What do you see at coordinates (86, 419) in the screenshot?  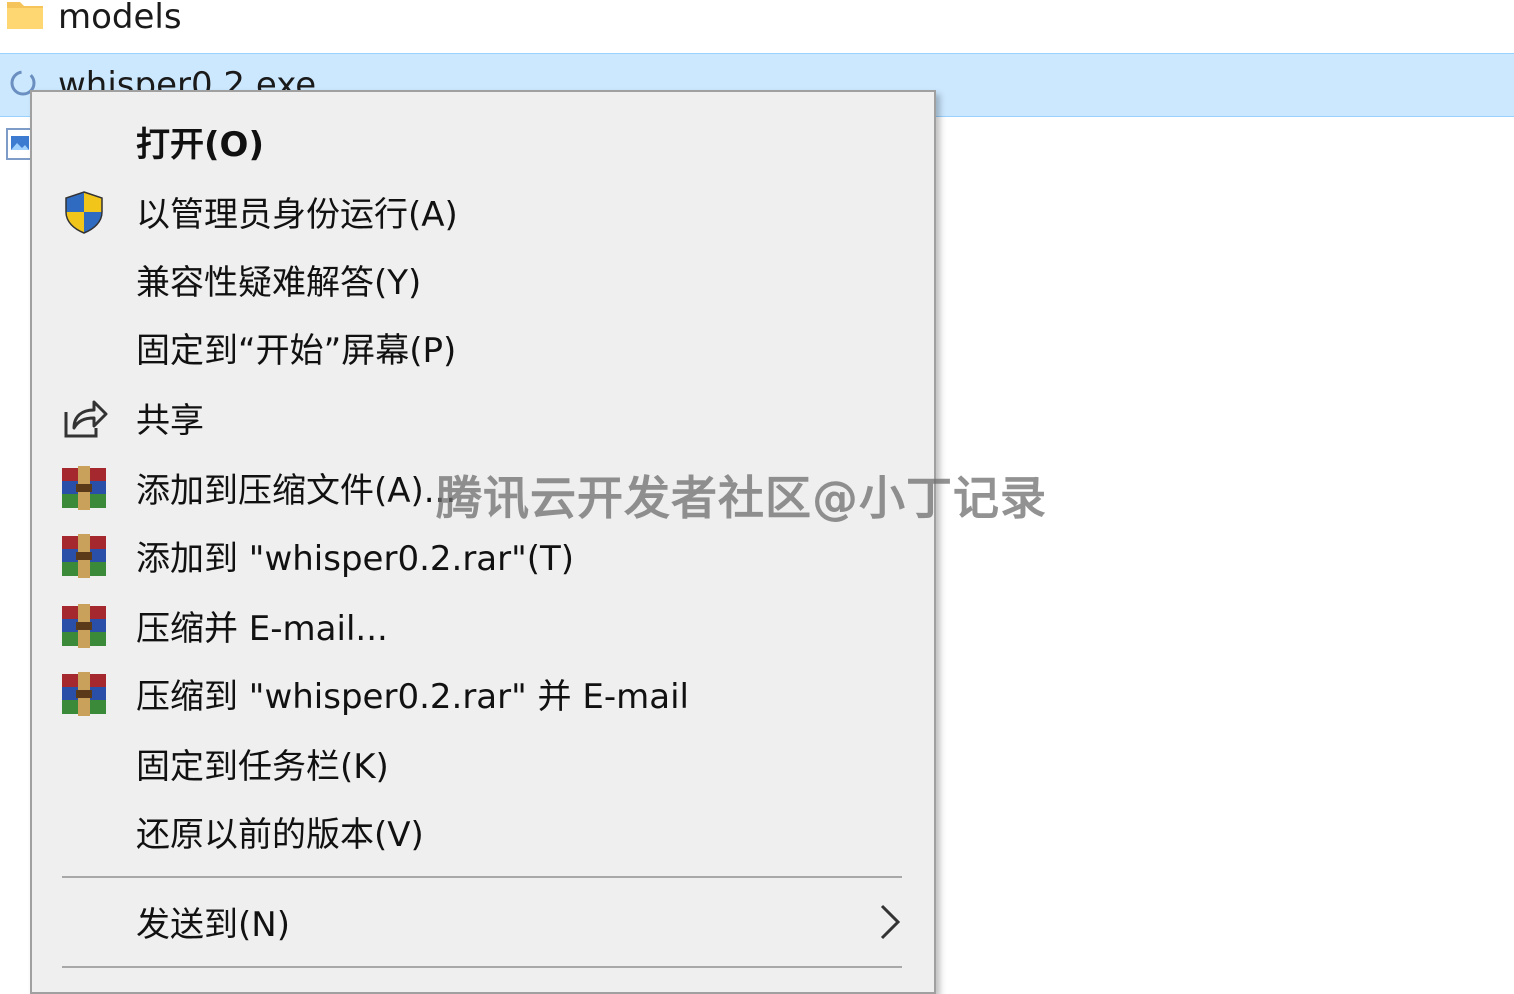 I see `share-icon` at bounding box center [86, 419].